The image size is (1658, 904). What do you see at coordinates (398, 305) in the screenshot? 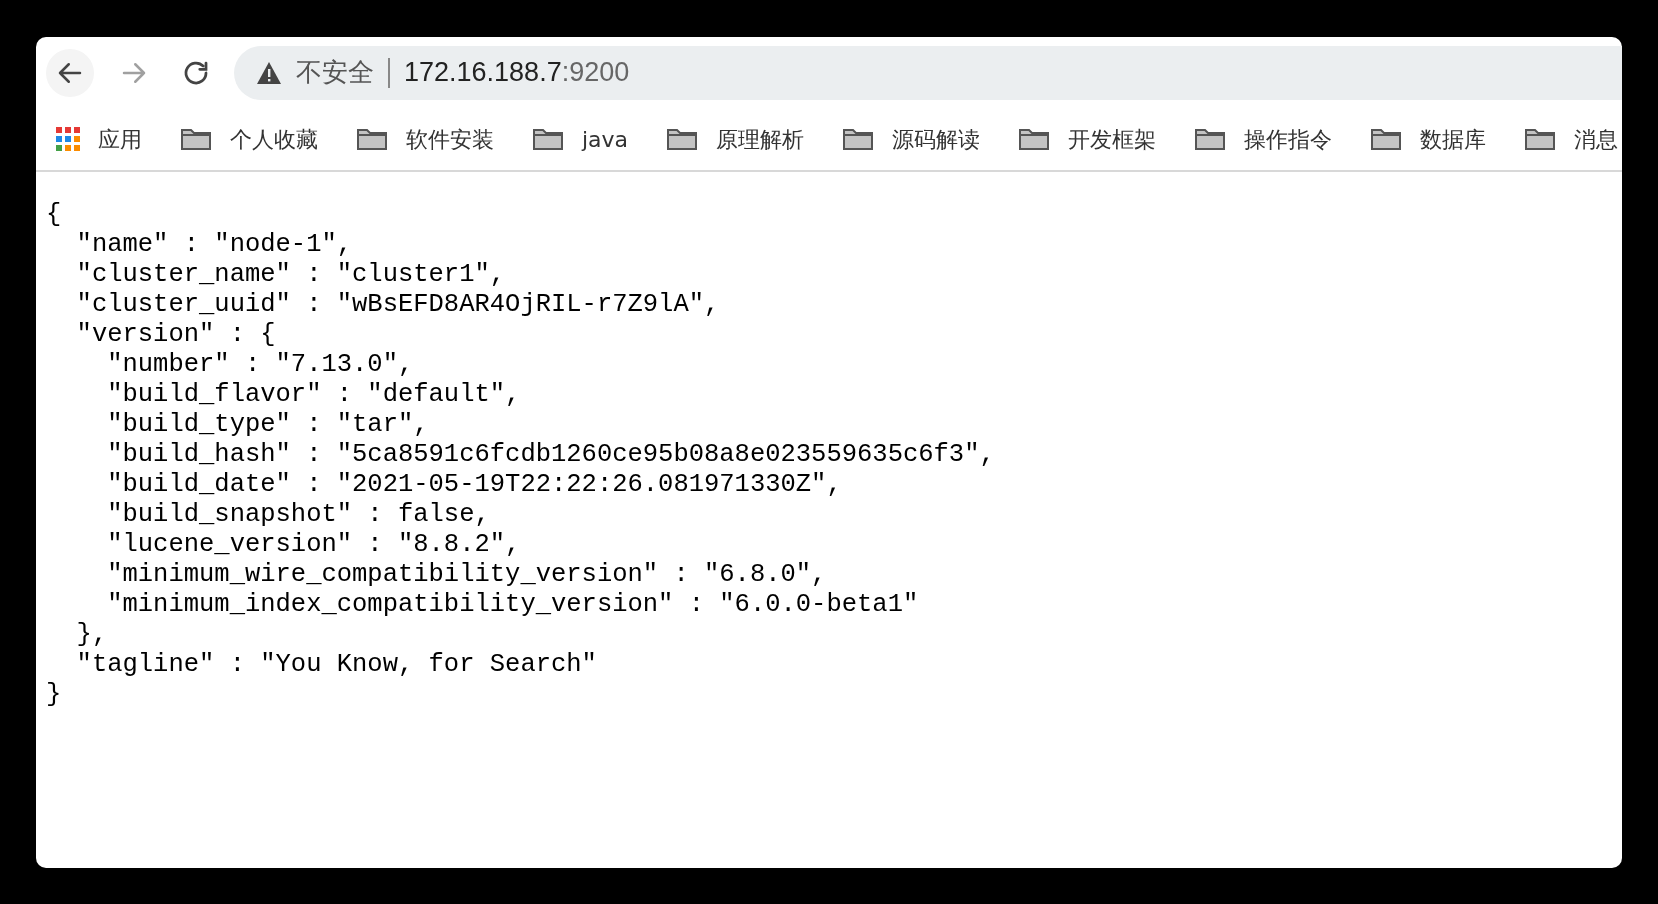
I see `code-line: "cluster_uuid" : "wBsEFD8AR4OjRIL-r7Z9lA",` at bounding box center [398, 305].